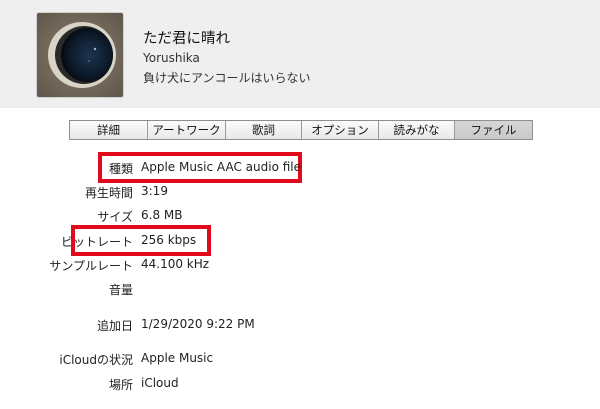  Describe the element at coordinates (160, 383) in the screenshot. I see `location-value: iCloud` at that location.